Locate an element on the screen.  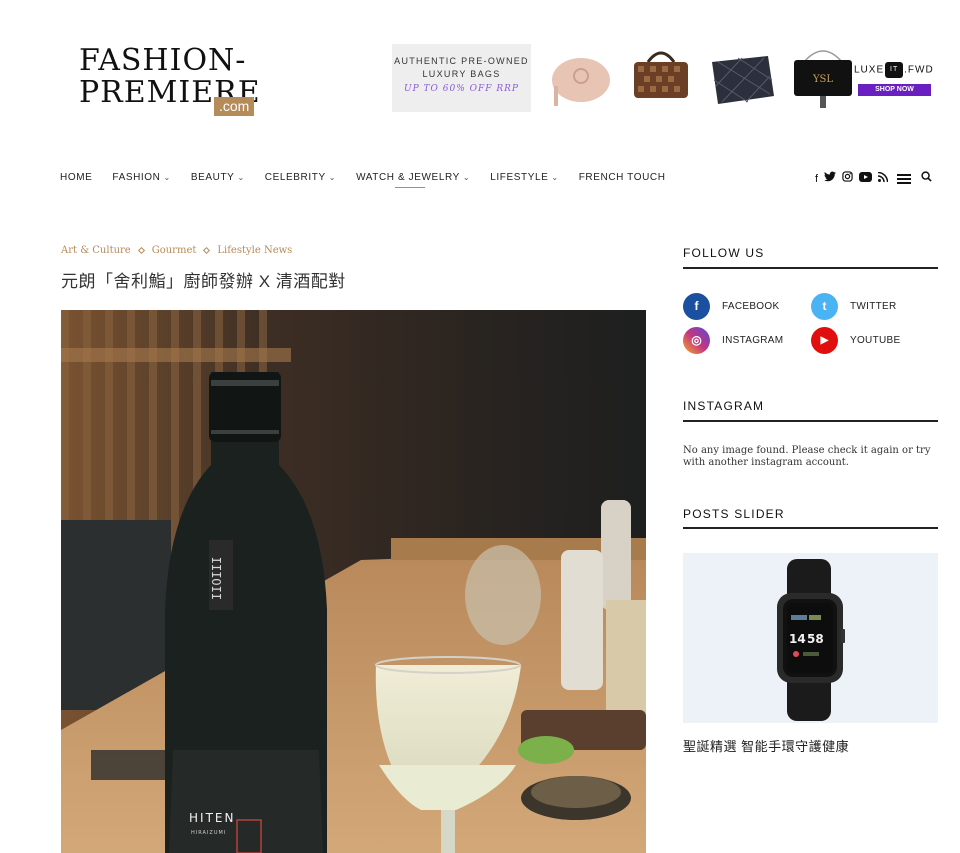
instagram-title: INSTAGRAM is located at coordinates (724, 406).